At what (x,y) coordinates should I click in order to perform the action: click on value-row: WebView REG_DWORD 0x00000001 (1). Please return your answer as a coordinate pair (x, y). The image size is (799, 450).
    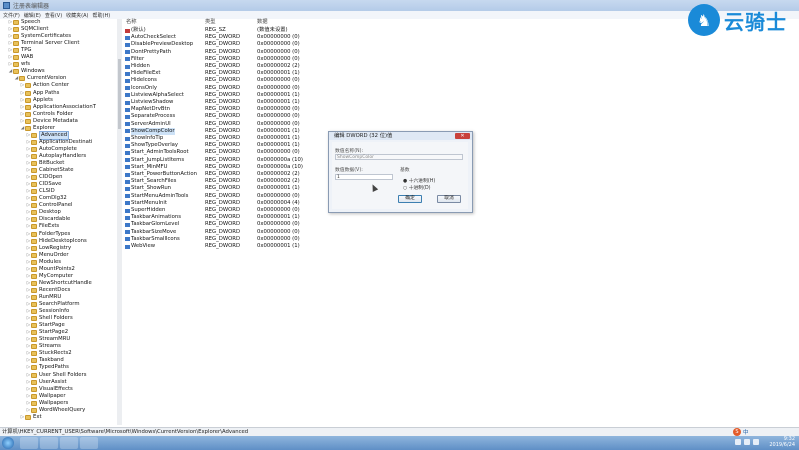
    Looking at the image, I should click on (272, 246).